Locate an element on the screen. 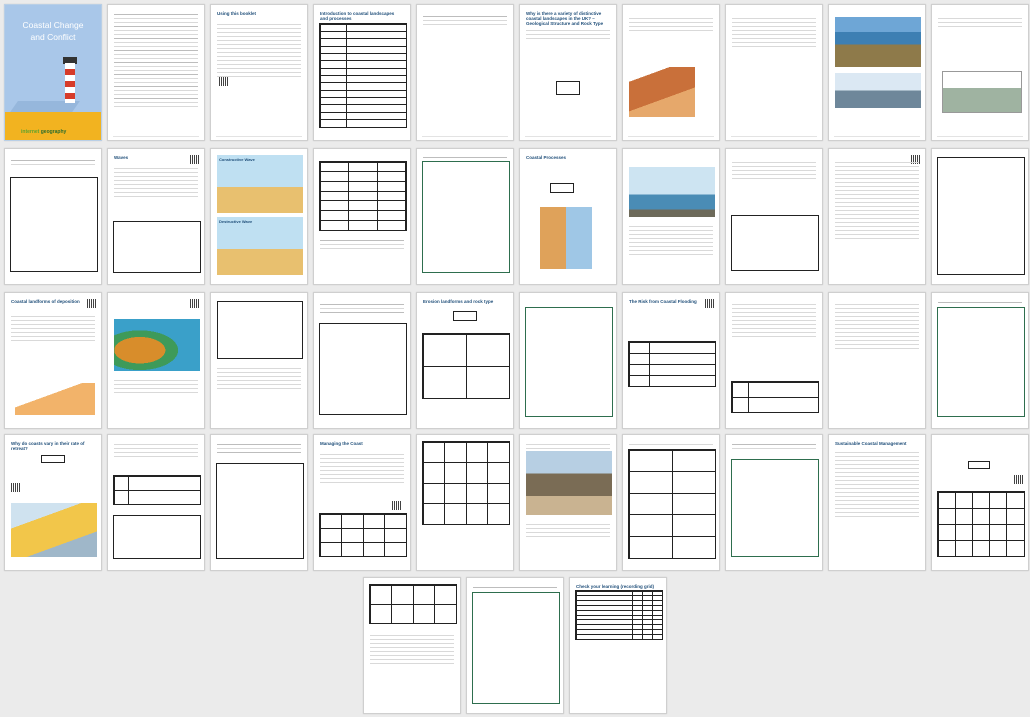 This screenshot has height=717, width=1030. cover-title: Coastal Change and Conflict is located at coordinates (53, 31).